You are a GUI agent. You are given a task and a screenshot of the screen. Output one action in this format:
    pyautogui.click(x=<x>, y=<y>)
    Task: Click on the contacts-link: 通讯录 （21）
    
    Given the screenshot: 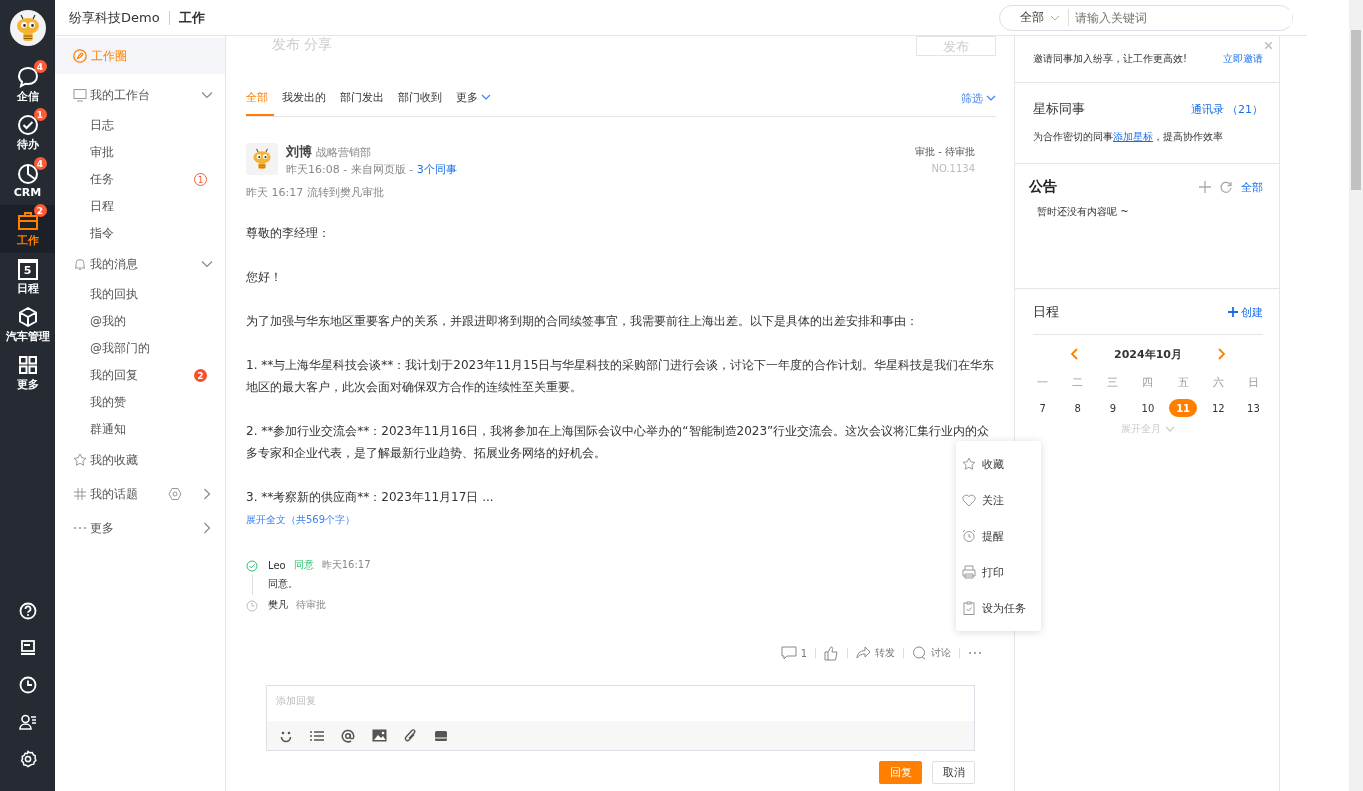 What is the action you would take?
    pyautogui.click(x=1226, y=109)
    